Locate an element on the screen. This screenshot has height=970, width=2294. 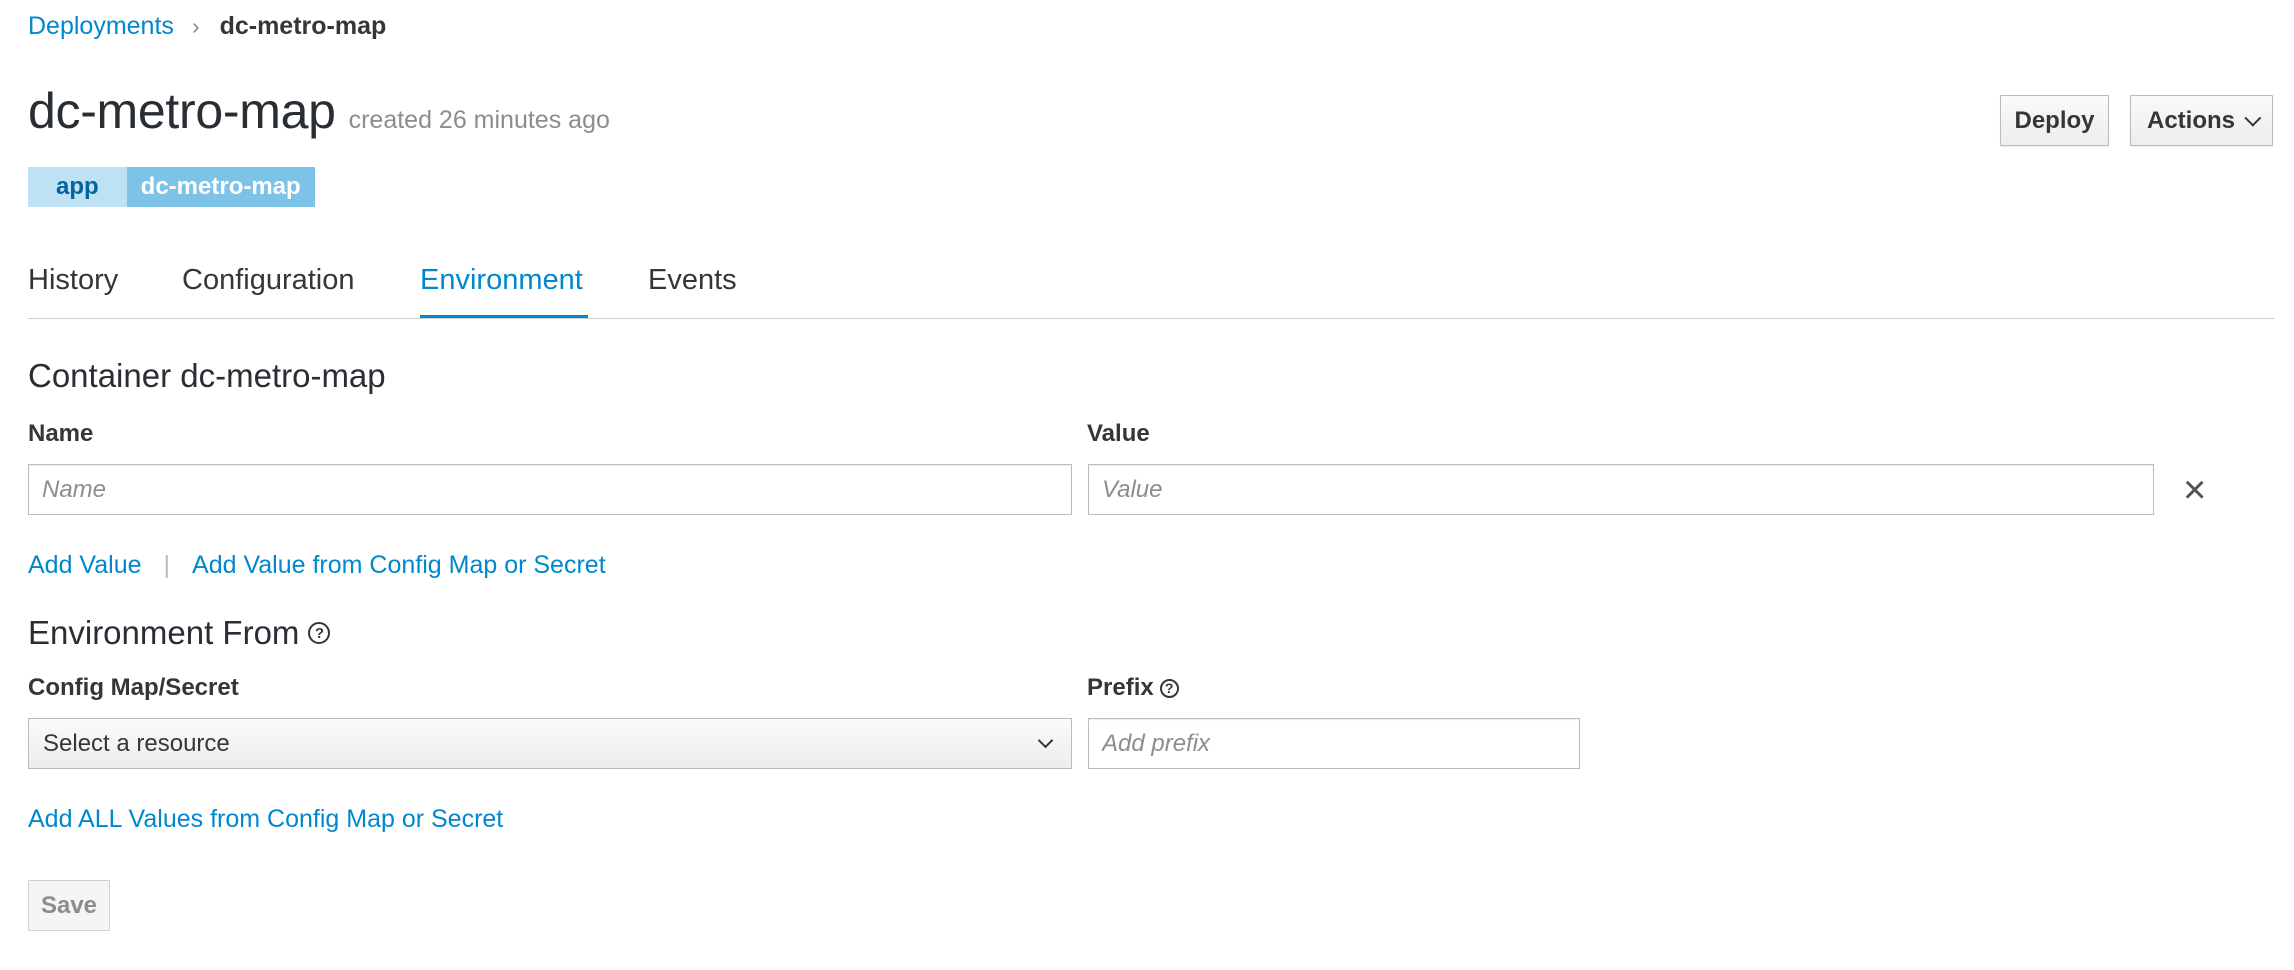
tab-configuration: Configuration is located at coordinates (268, 280).